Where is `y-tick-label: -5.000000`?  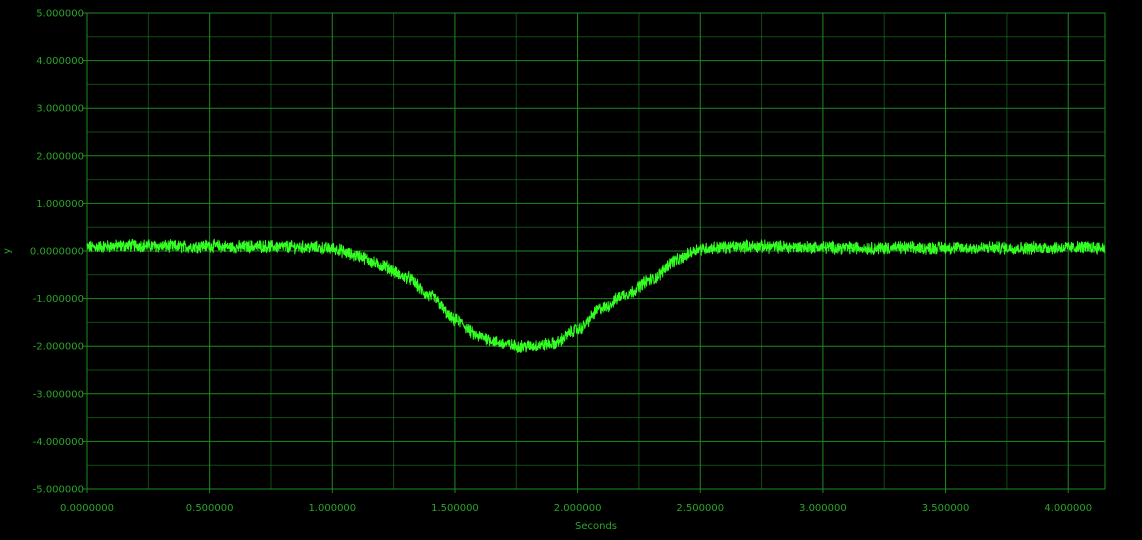
y-tick-label: -5.000000 is located at coordinates (58, 490).